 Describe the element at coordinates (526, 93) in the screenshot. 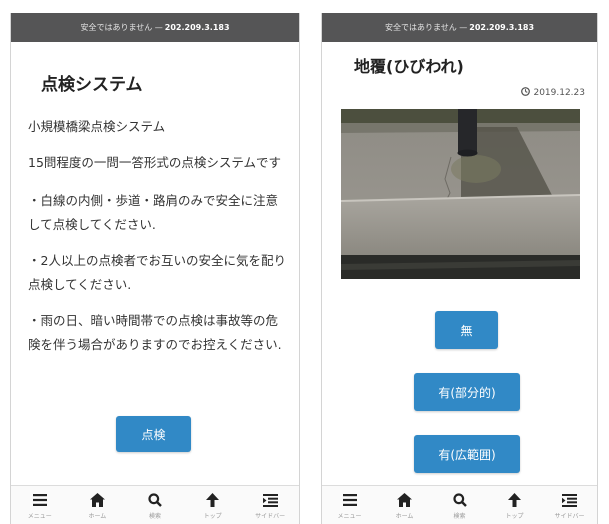

I see `clock-icon` at that location.